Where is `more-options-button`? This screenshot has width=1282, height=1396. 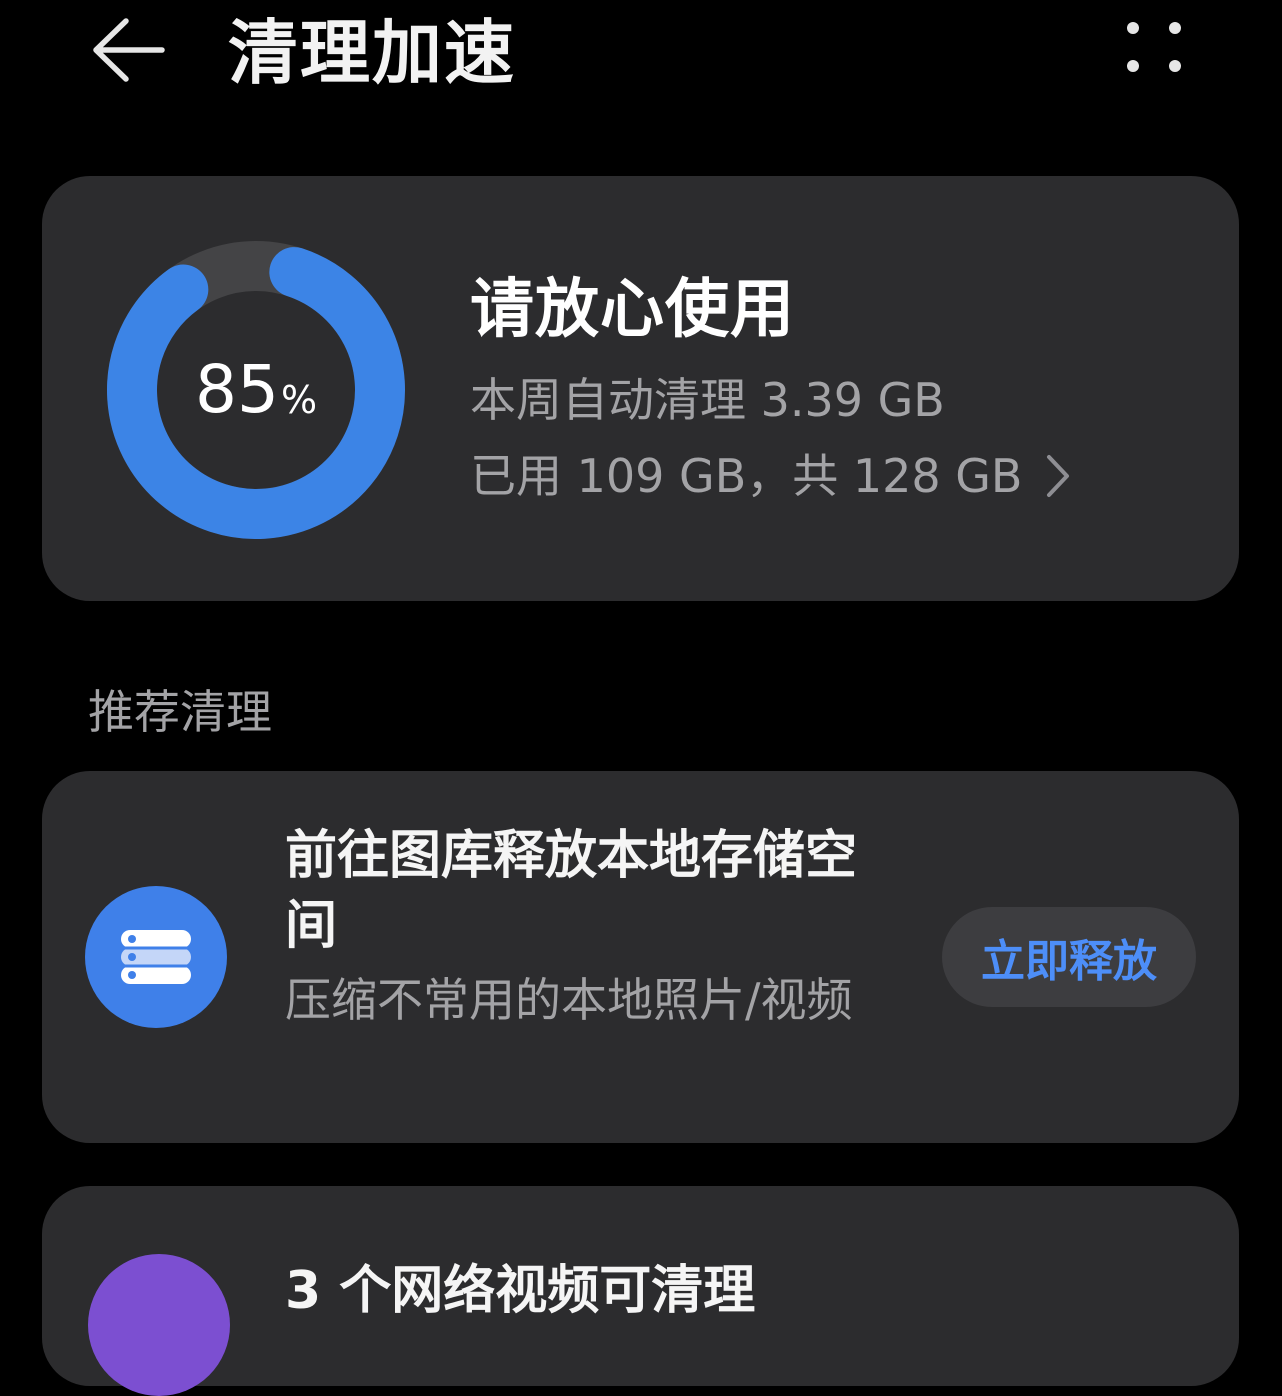 more-options-button is located at coordinates (1154, 48).